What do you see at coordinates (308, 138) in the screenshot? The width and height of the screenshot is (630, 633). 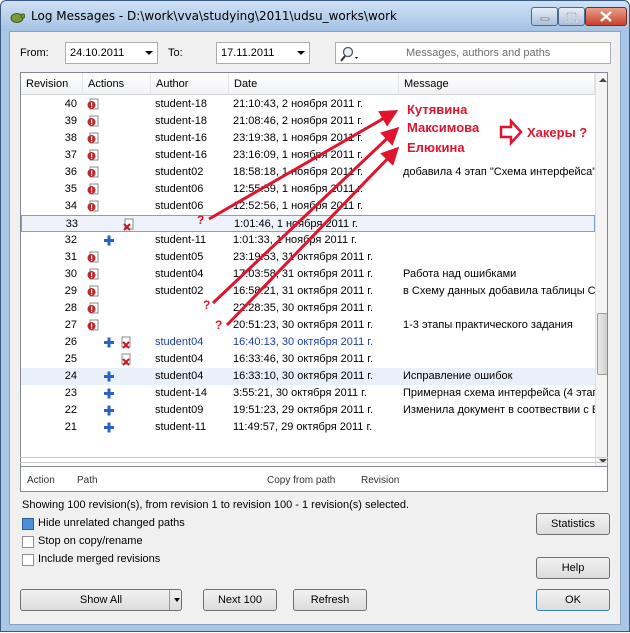 I see `revision-row: 38 student-16 23:19:38, 1 ноября 2011 г.` at bounding box center [308, 138].